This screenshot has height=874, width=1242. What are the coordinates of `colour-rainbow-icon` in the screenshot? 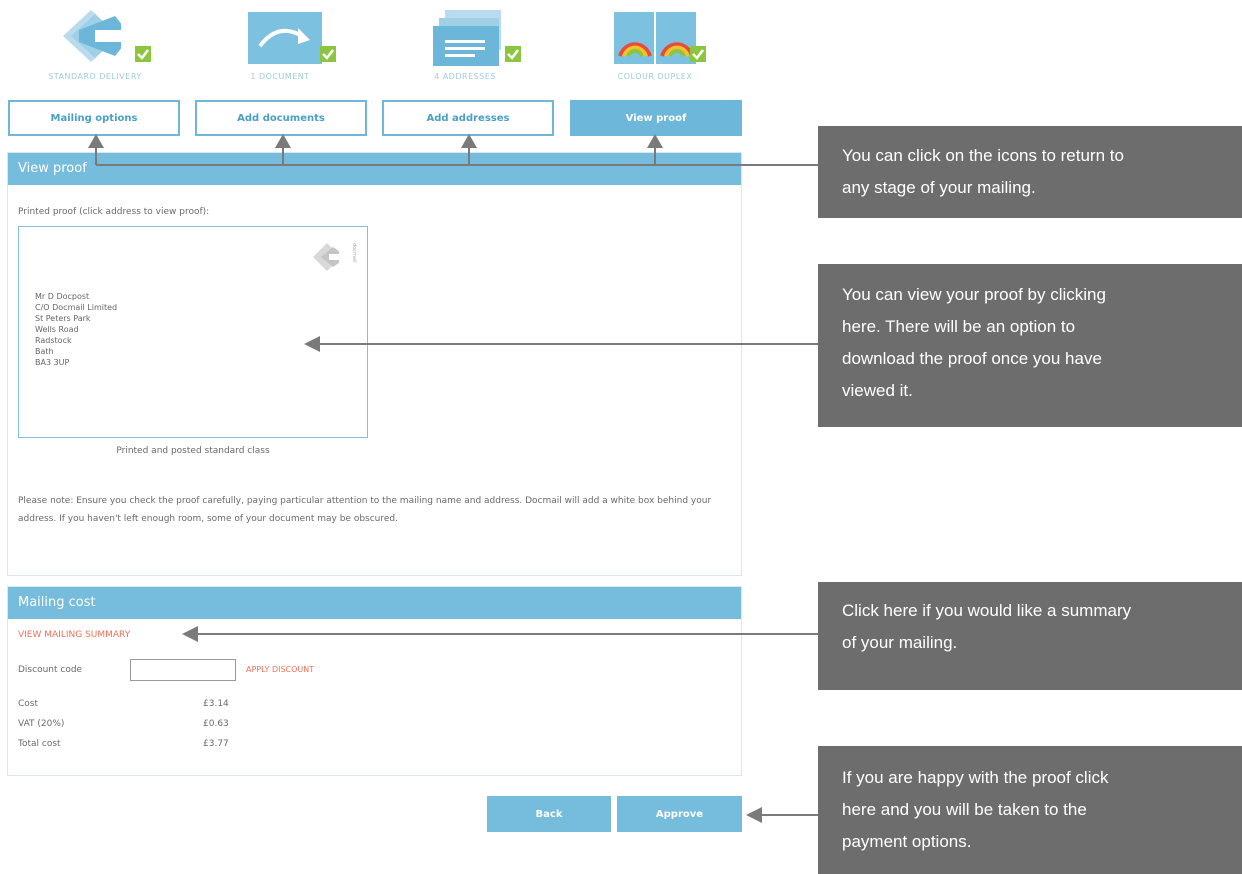 It's located at (658, 37).